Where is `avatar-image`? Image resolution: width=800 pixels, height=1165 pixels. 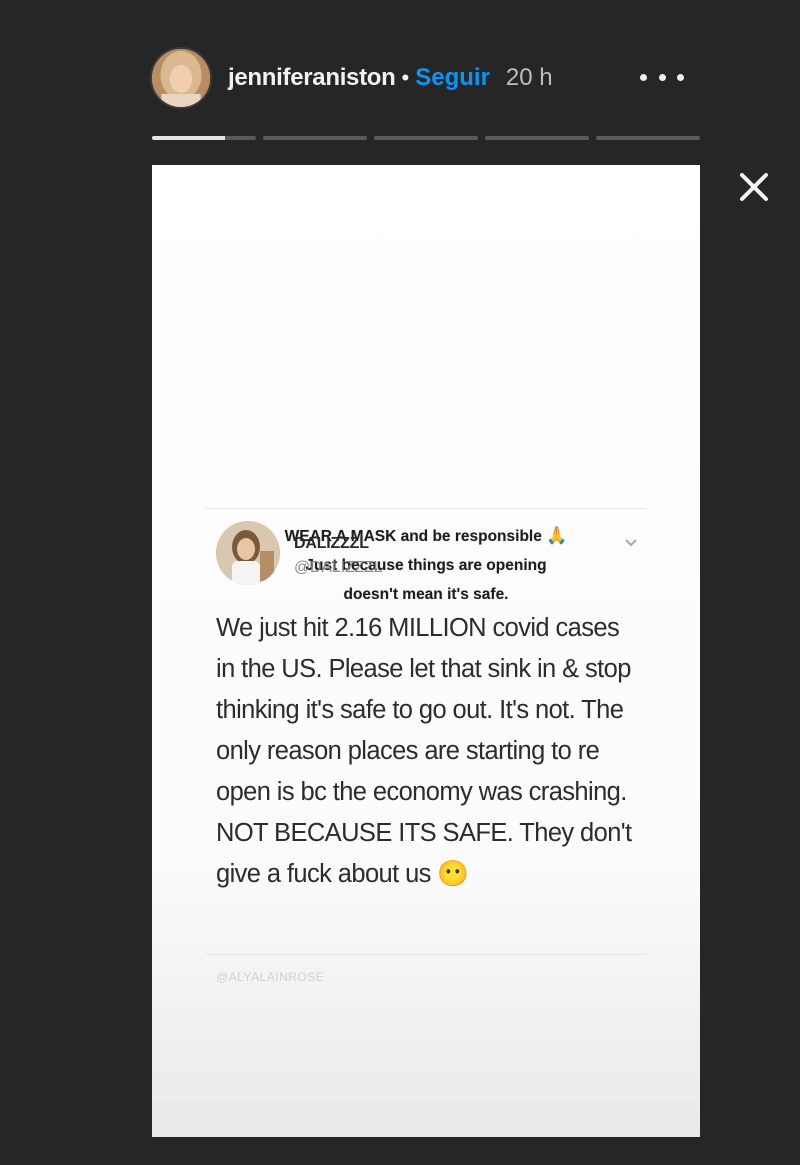 avatar-image is located at coordinates (181, 78).